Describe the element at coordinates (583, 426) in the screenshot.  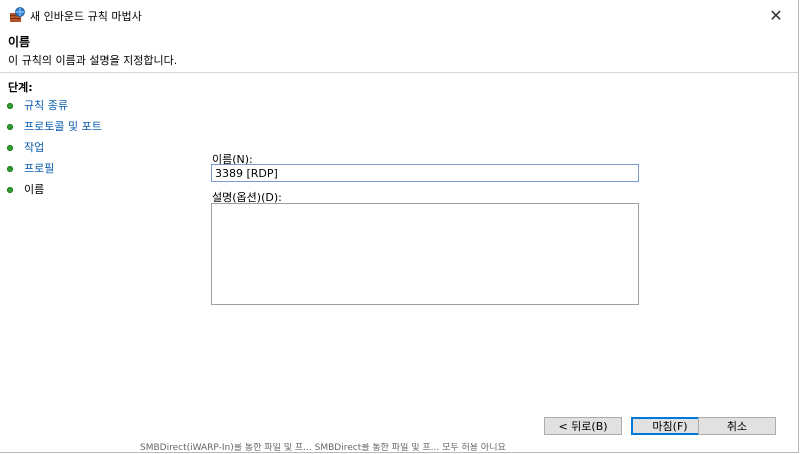
I see `back-button: < 뒤로(B)` at that location.